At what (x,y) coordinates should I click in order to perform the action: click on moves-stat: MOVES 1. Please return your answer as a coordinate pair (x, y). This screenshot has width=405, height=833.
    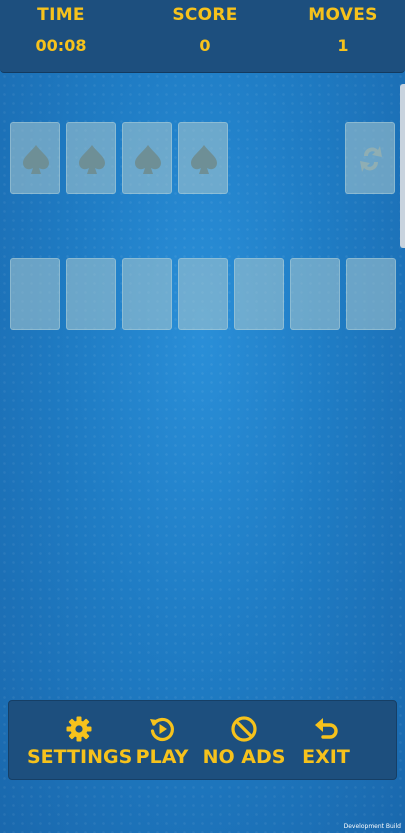
    Looking at the image, I should click on (343, 30).